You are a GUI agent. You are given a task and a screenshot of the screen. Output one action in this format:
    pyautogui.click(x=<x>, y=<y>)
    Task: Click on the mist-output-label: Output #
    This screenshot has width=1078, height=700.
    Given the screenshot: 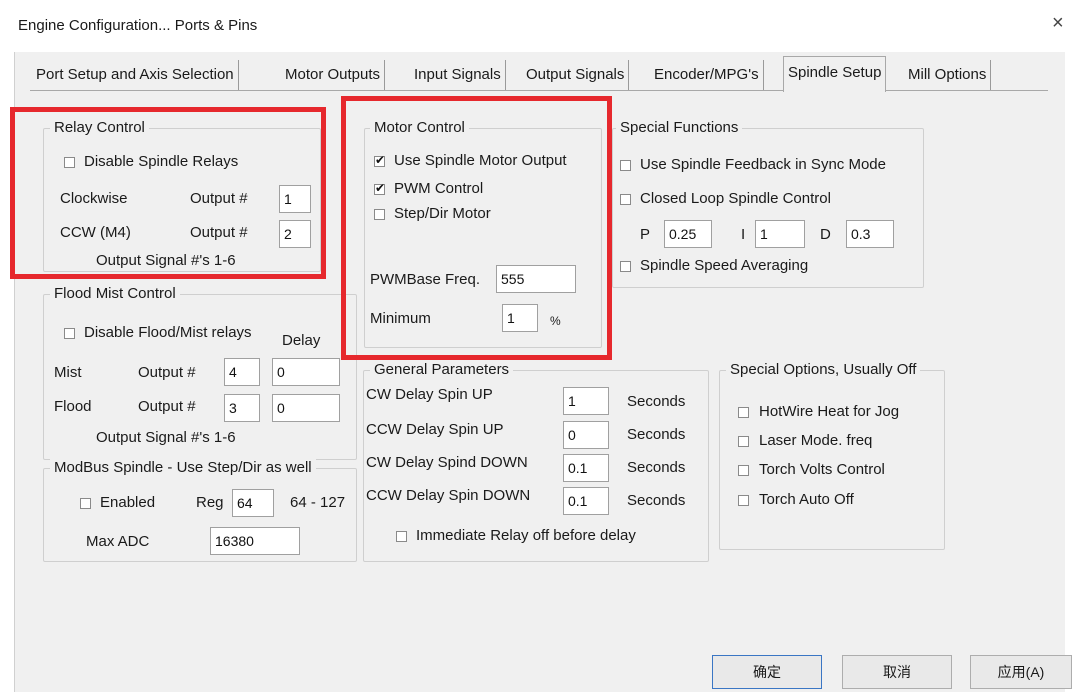 What is the action you would take?
    pyautogui.click(x=167, y=372)
    